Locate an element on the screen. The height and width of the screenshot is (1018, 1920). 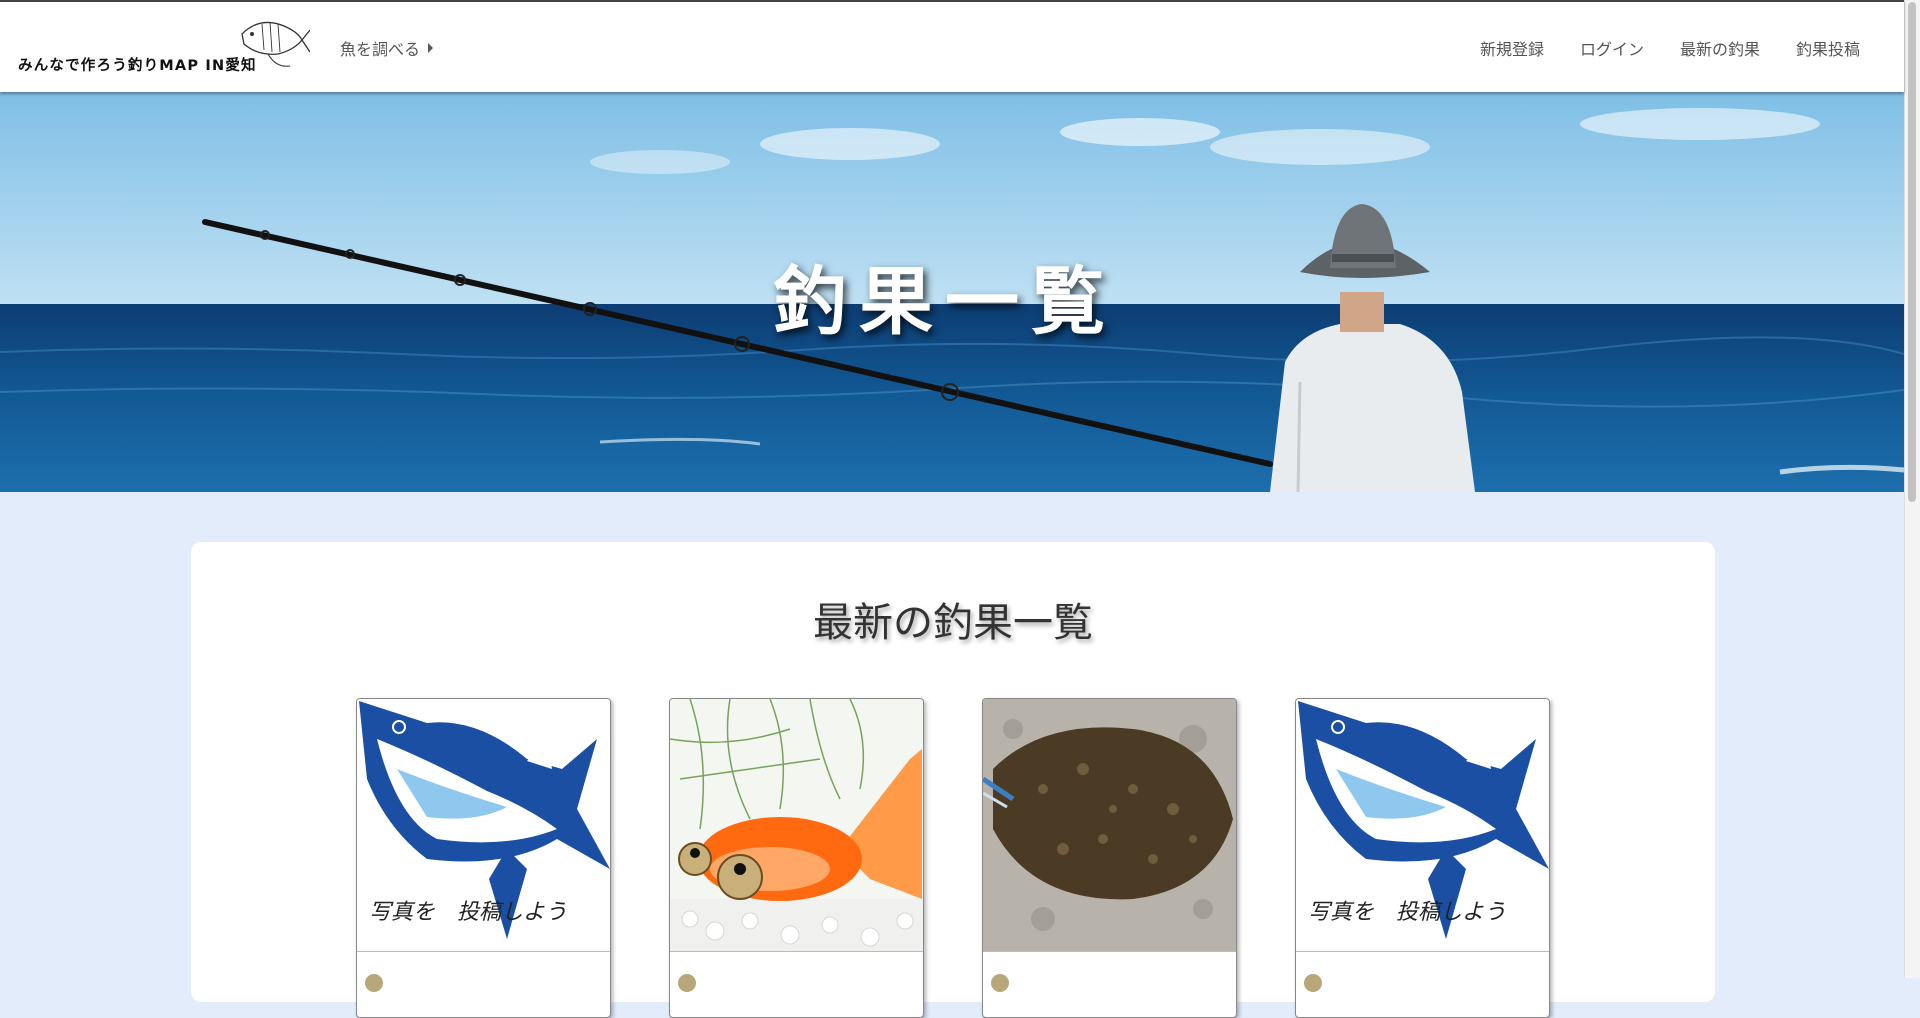
nav-signup-link: 新規登録 is located at coordinates (1512, 48).